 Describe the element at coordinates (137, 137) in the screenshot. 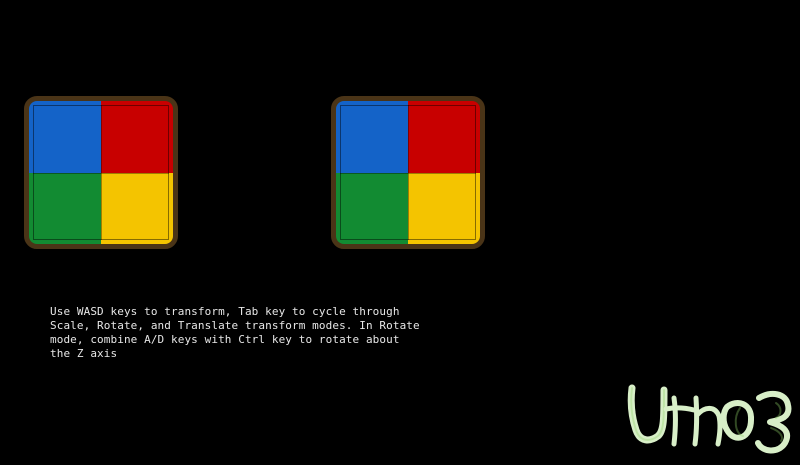

I see `left-quad-top-right` at that location.